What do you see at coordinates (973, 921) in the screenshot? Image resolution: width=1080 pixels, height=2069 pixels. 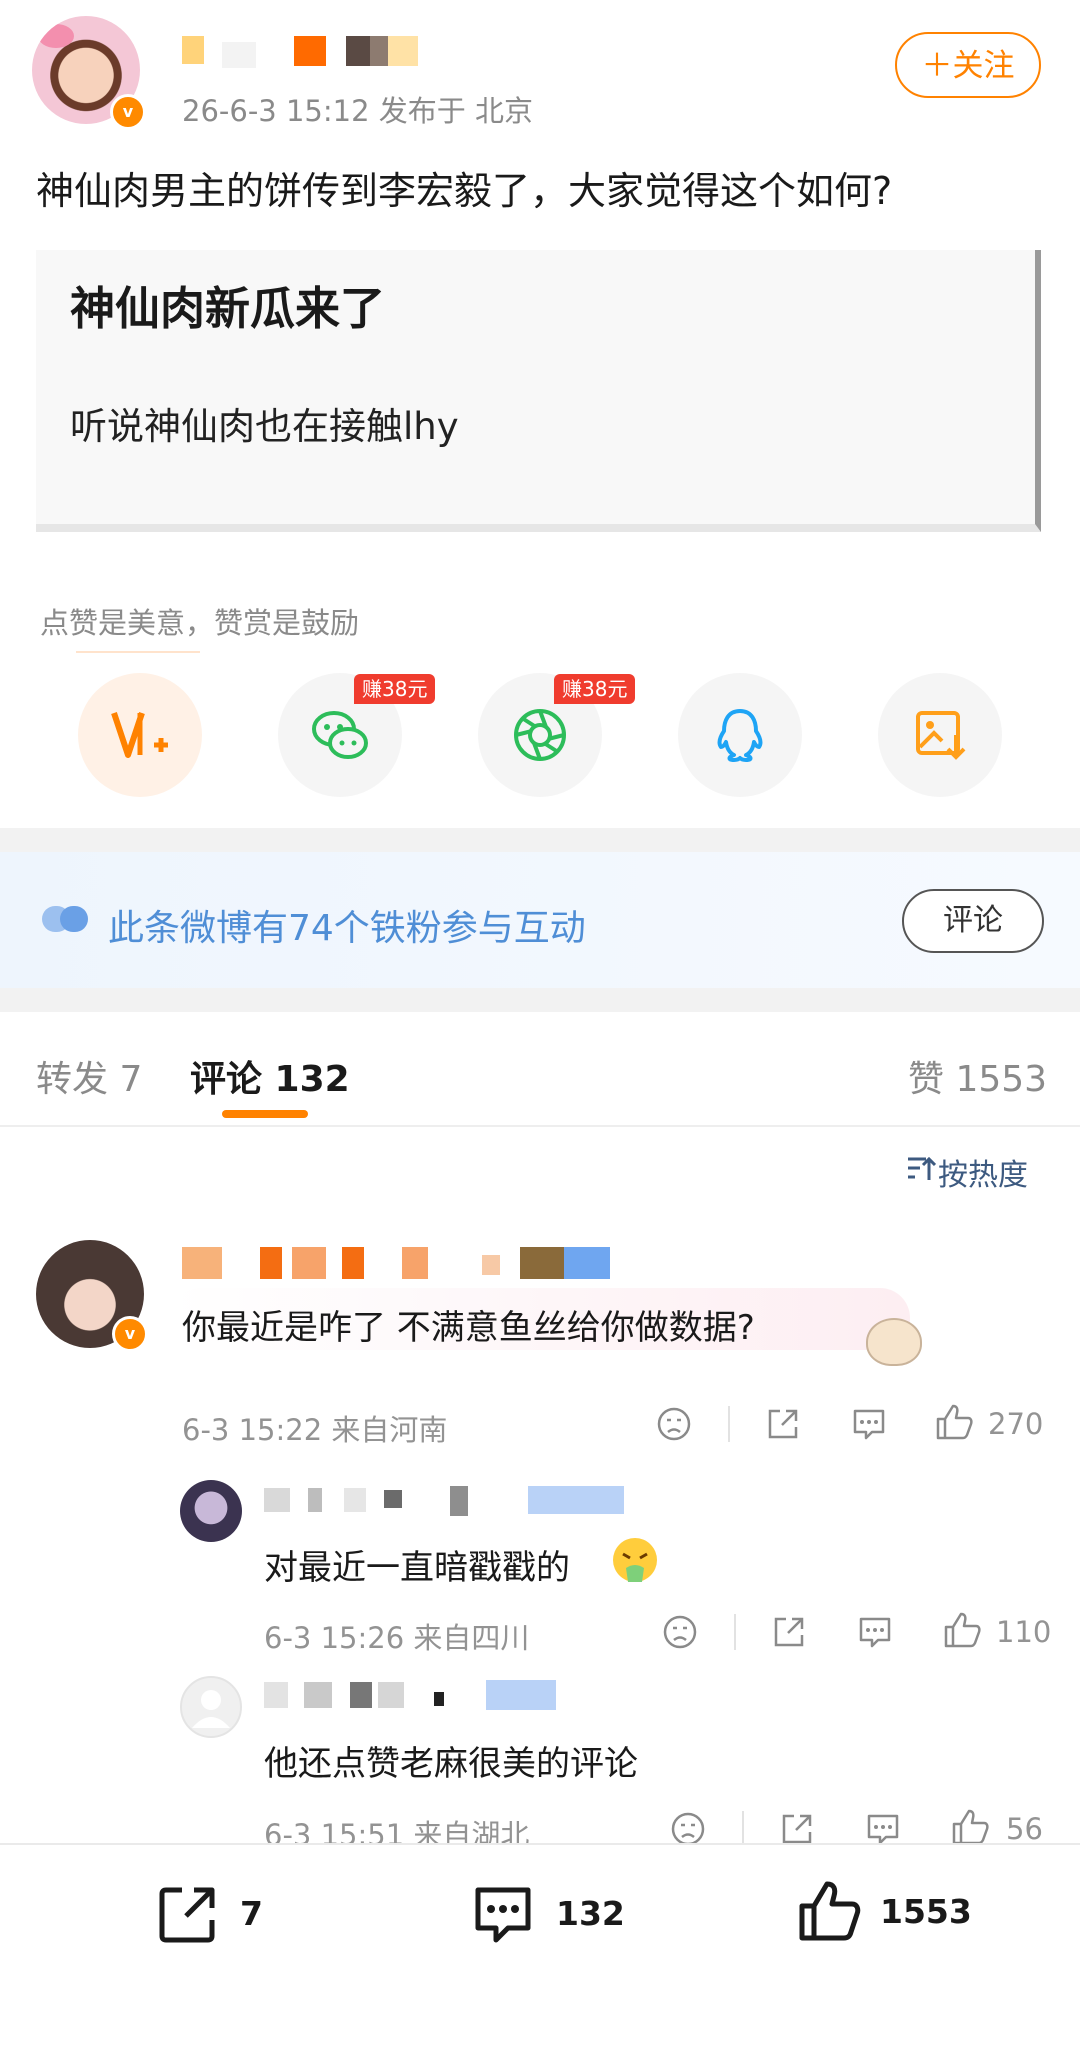 I see `fan-comment-button: 评论` at bounding box center [973, 921].